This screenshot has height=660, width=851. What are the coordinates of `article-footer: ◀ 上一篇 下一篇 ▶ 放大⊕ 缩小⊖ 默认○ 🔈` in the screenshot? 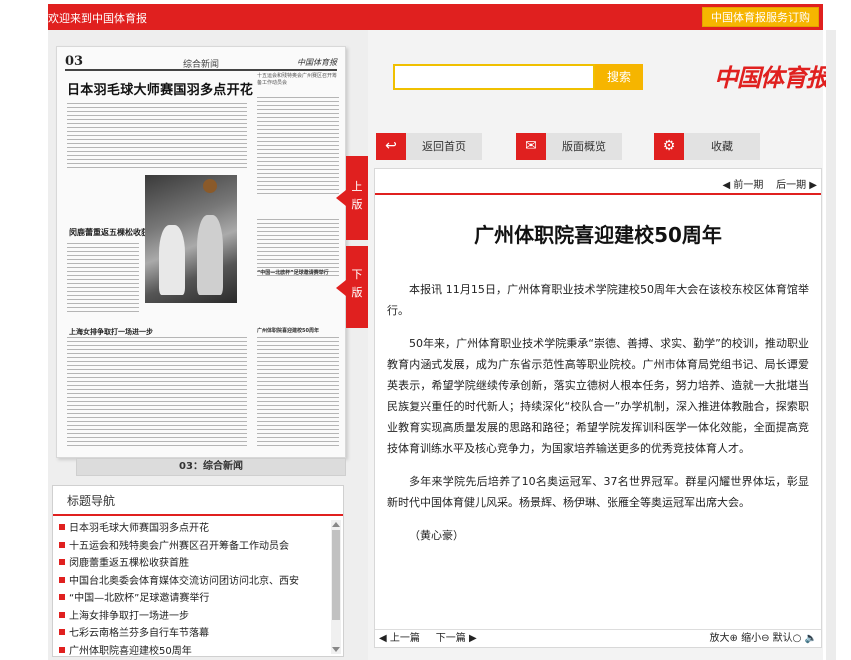 It's located at (598, 638).